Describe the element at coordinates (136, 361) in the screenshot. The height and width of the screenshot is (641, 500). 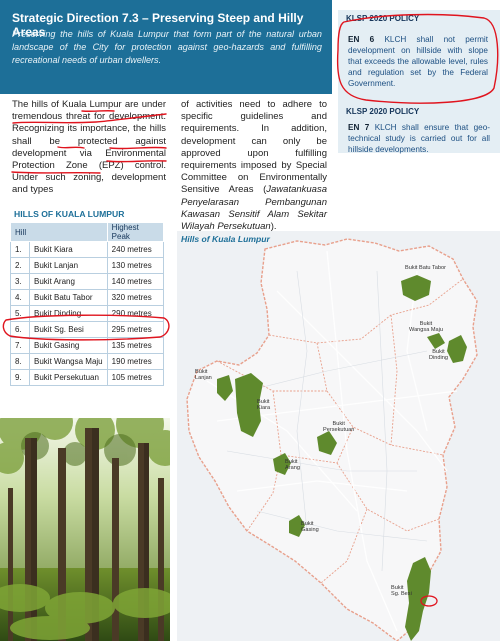
I see `peak-height: 190 metres` at that location.